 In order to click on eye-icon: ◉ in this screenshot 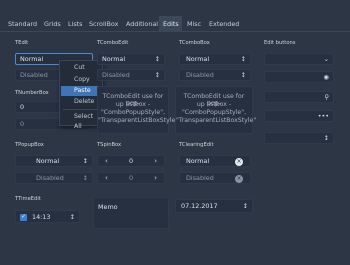, I will do `click(326, 77)`.